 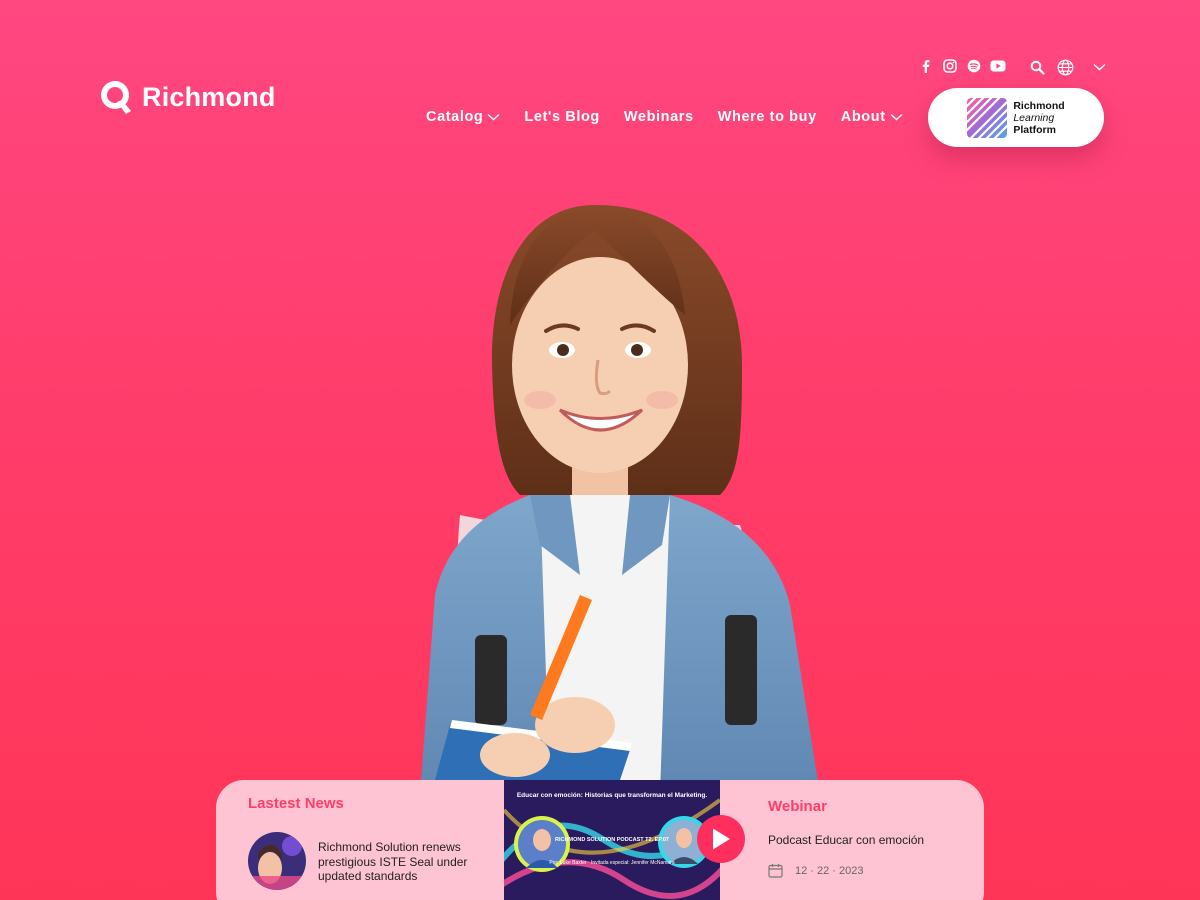 I want to click on play-icon, so click(x=721, y=839).